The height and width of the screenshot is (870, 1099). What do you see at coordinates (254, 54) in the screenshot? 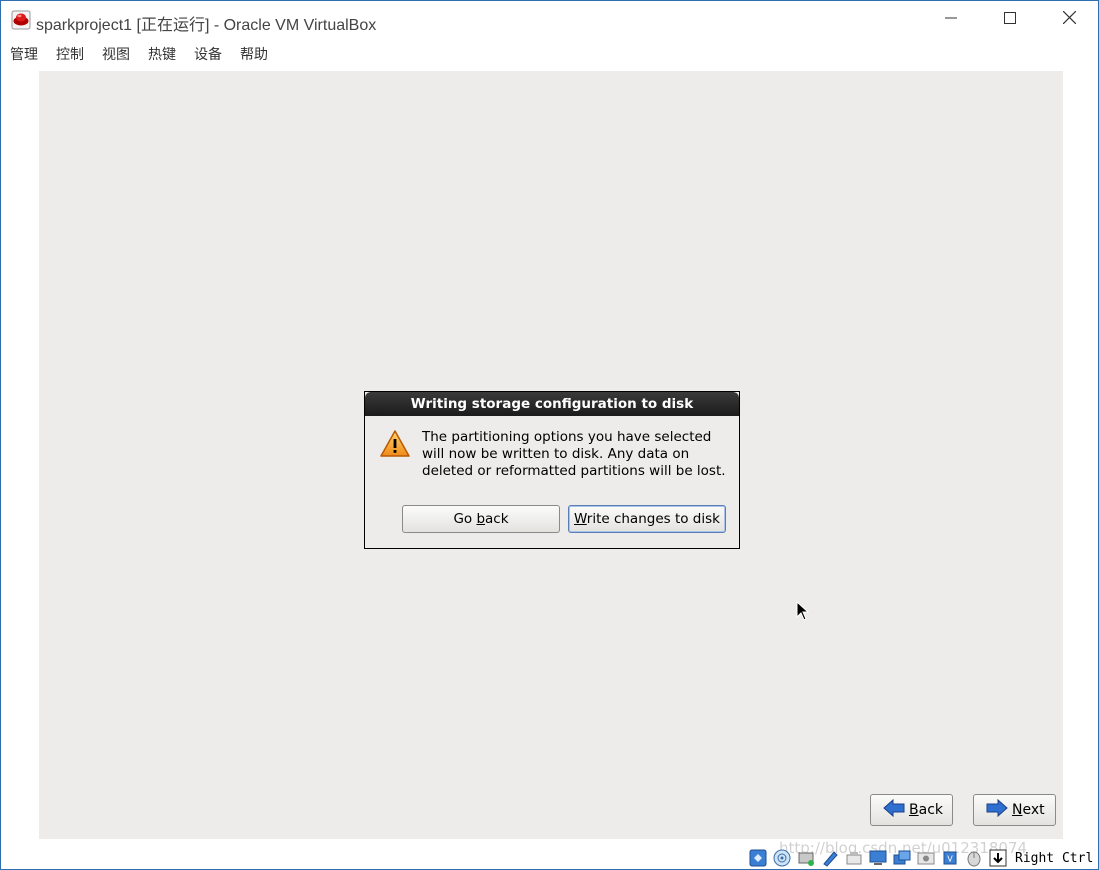
I see `menu-help: 帮助` at bounding box center [254, 54].